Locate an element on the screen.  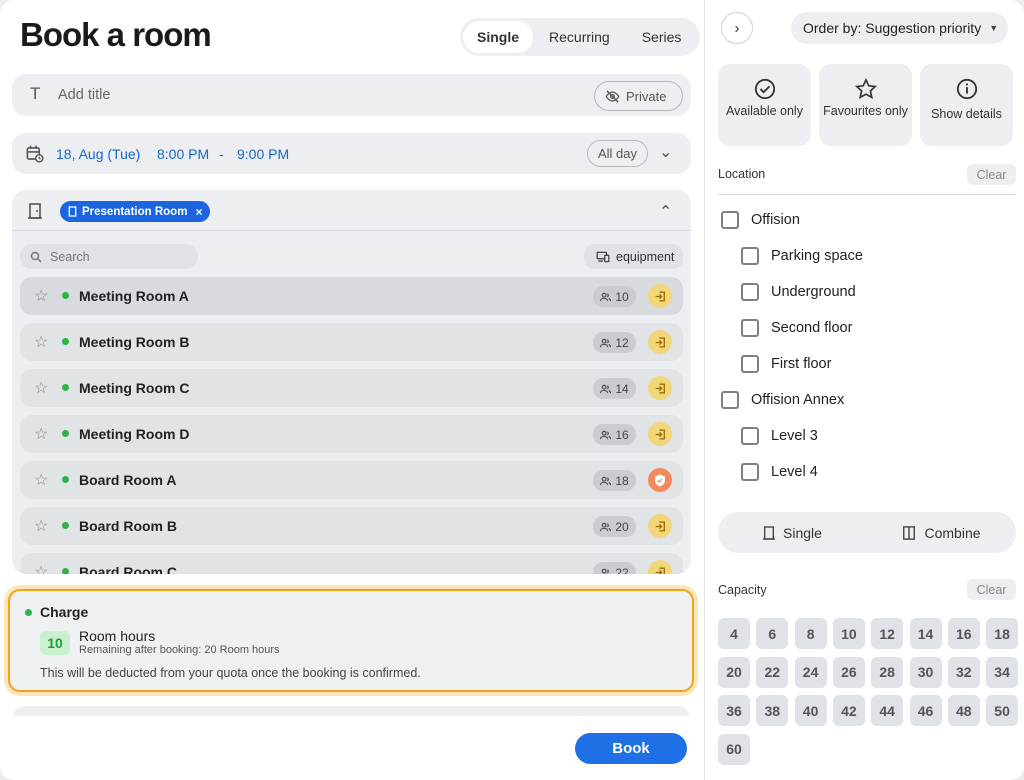
room-row: ☆ Meeting Room C 14 is located at coordinates (351, 388).